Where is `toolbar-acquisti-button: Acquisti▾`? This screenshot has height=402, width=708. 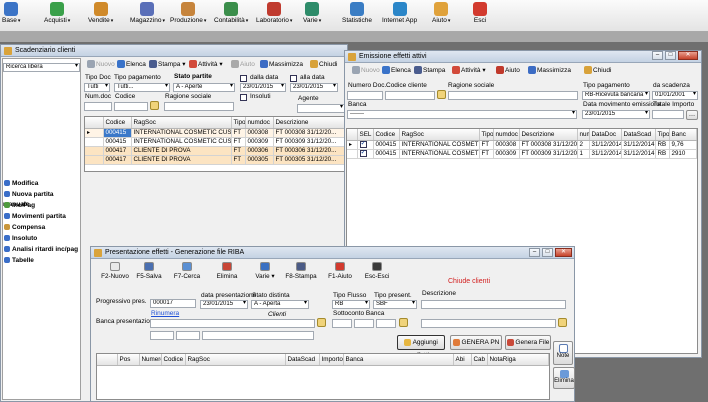 toolbar-acquisti-button: Acquisti▾ is located at coordinates (57, 16).